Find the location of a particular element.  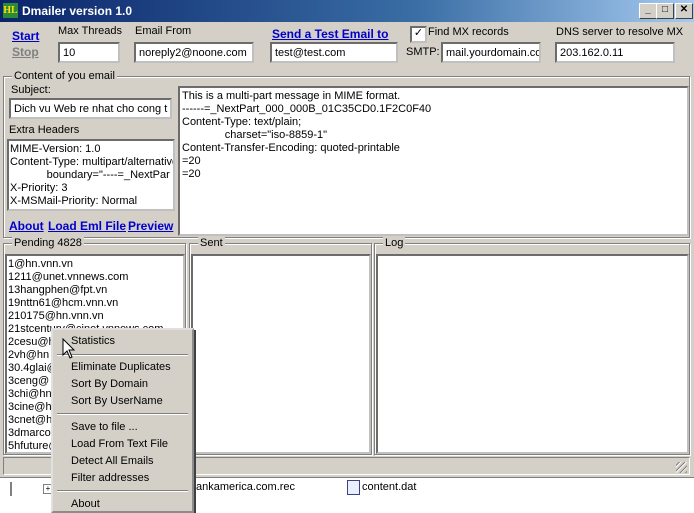

menu-item-statistics: Statistics is located at coordinates (93, 341).